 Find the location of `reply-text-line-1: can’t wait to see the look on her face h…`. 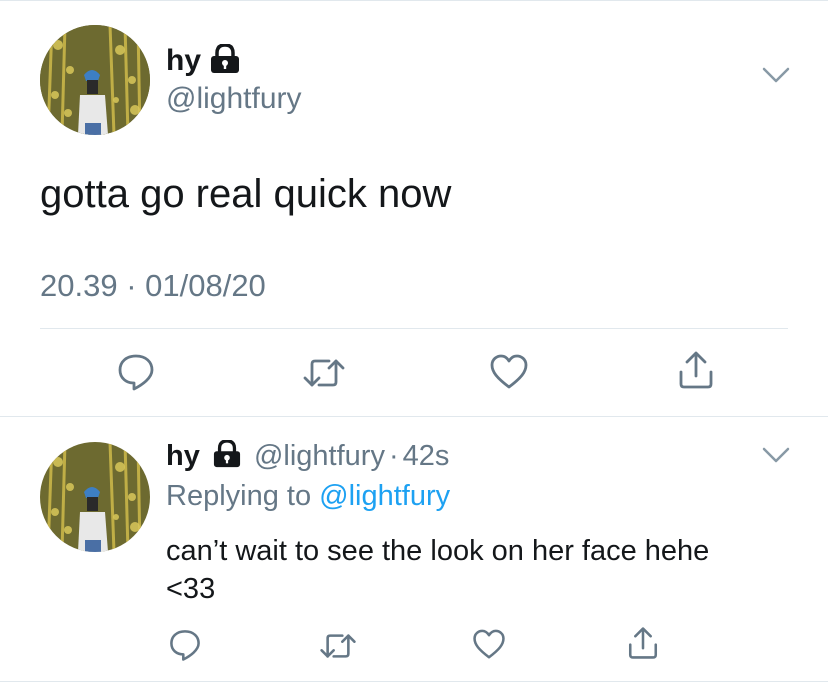

reply-text-line-1: can’t wait to see the look on her face h… is located at coordinates (438, 551).